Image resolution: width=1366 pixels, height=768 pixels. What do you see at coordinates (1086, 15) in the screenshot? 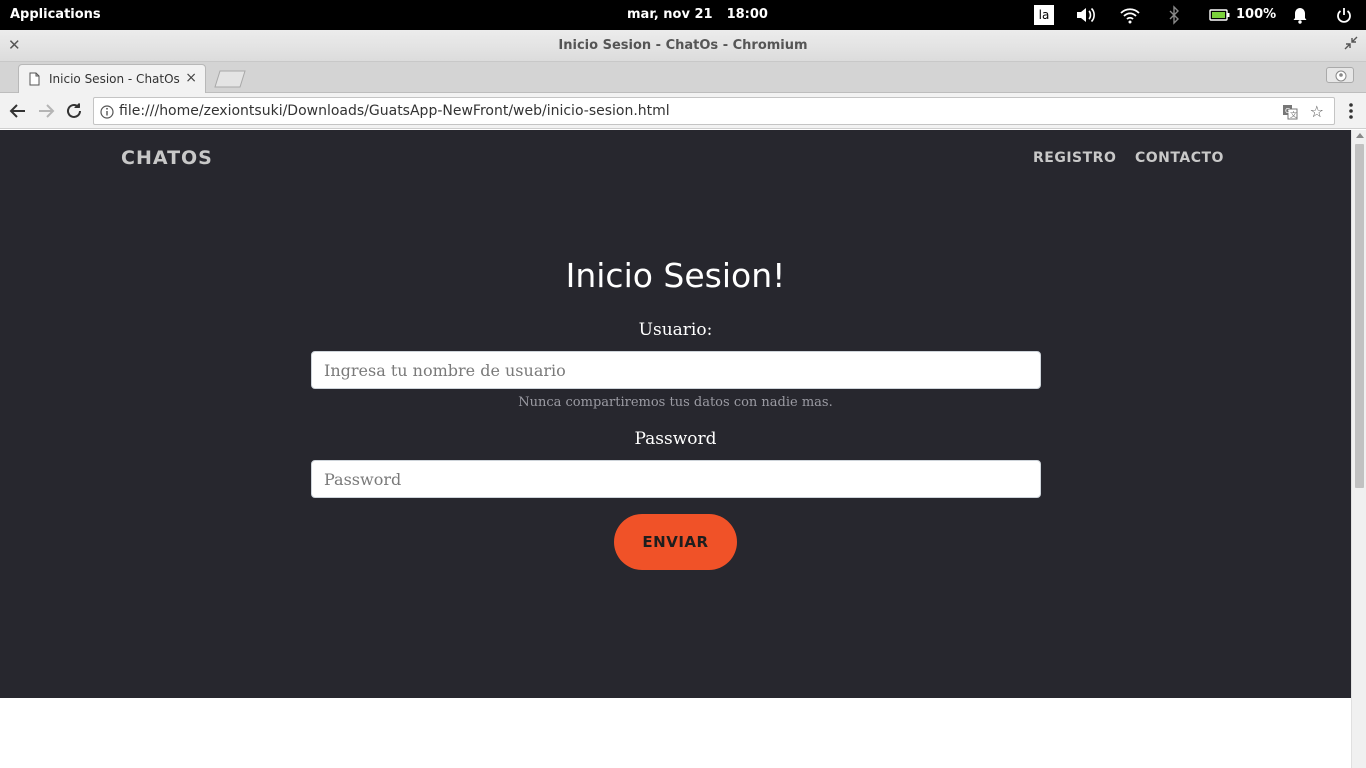
I see `volume-icon` at bounding box center [1086, 15].